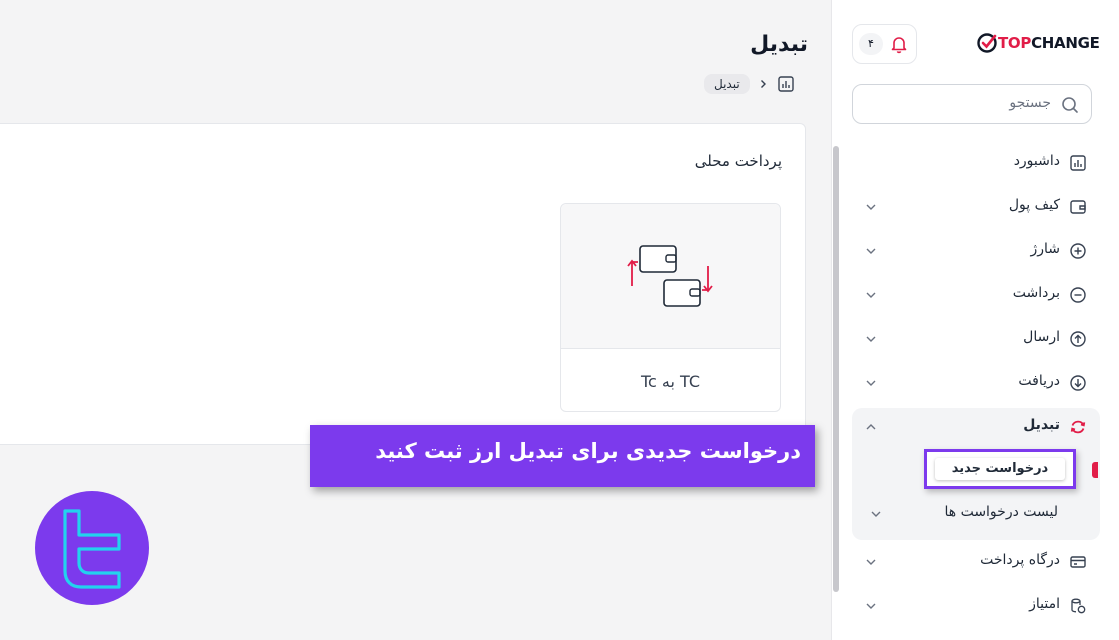  What do you see at coordinates (884, 44) in the screenshot?
I see `notifications-button: ۴` at bounding box center [884, 44].